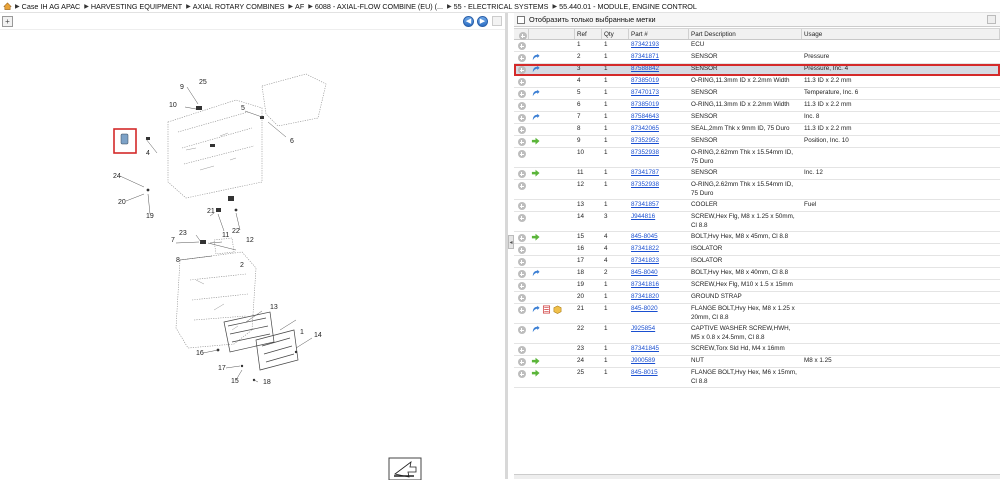 This screenshot has width=1000, height=480. I want to click on column-header: Part Description, so click(745, 34).